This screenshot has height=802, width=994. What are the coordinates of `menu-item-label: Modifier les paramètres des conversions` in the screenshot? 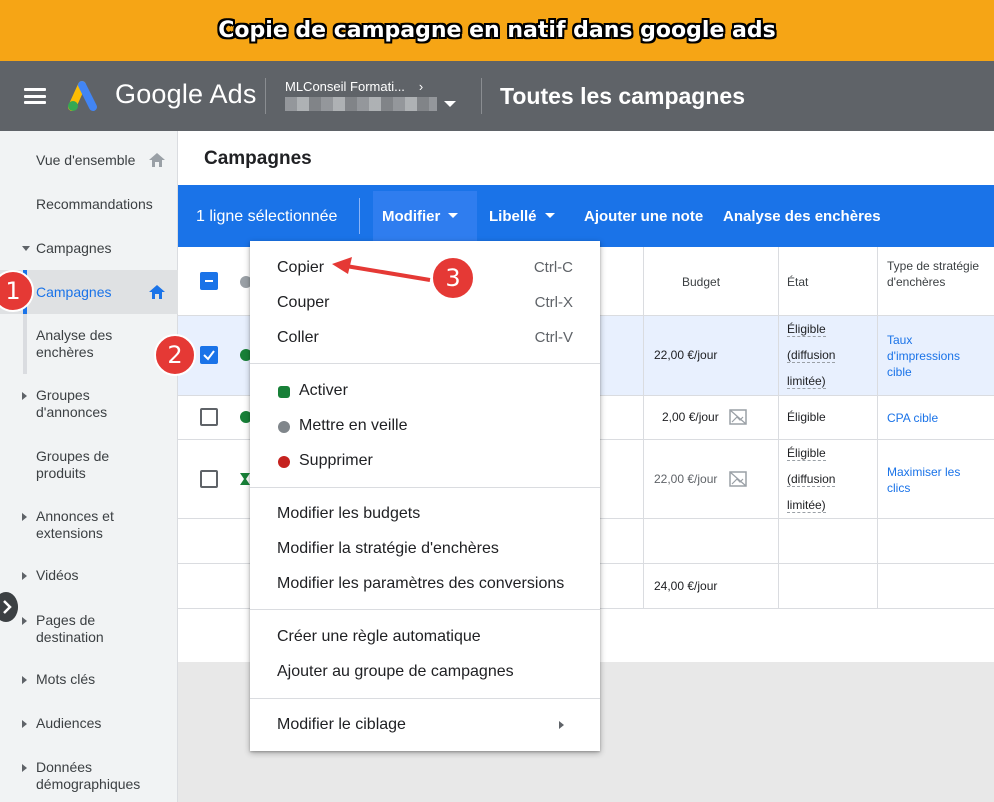 It's located at (421, 583).